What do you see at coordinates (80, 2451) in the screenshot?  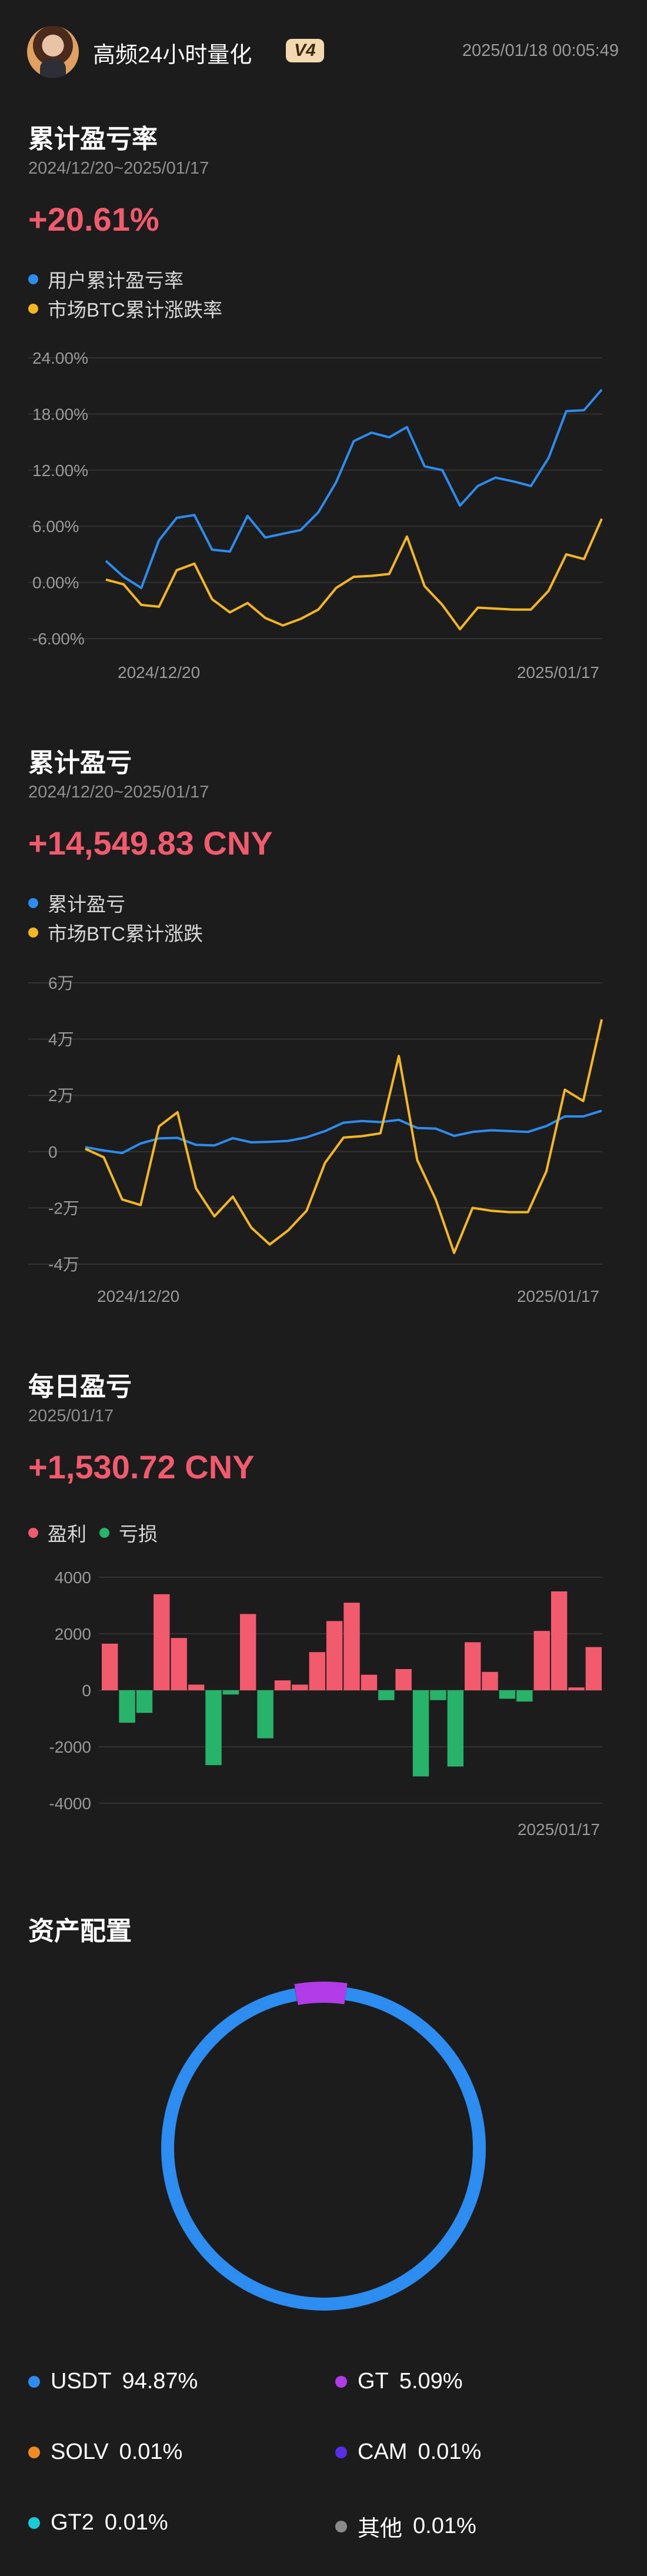 I see `alloc-name: SOLV` at bounding box center [80, 2451].